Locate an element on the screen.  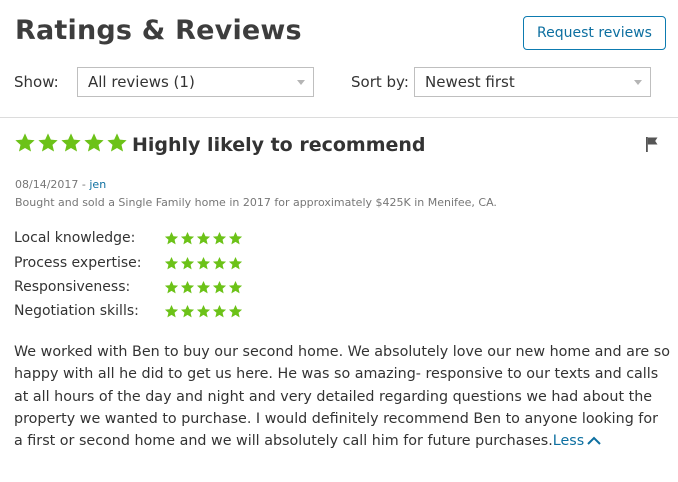
sub-rating-label: Process expertise: is located at coordinates (78, 263).